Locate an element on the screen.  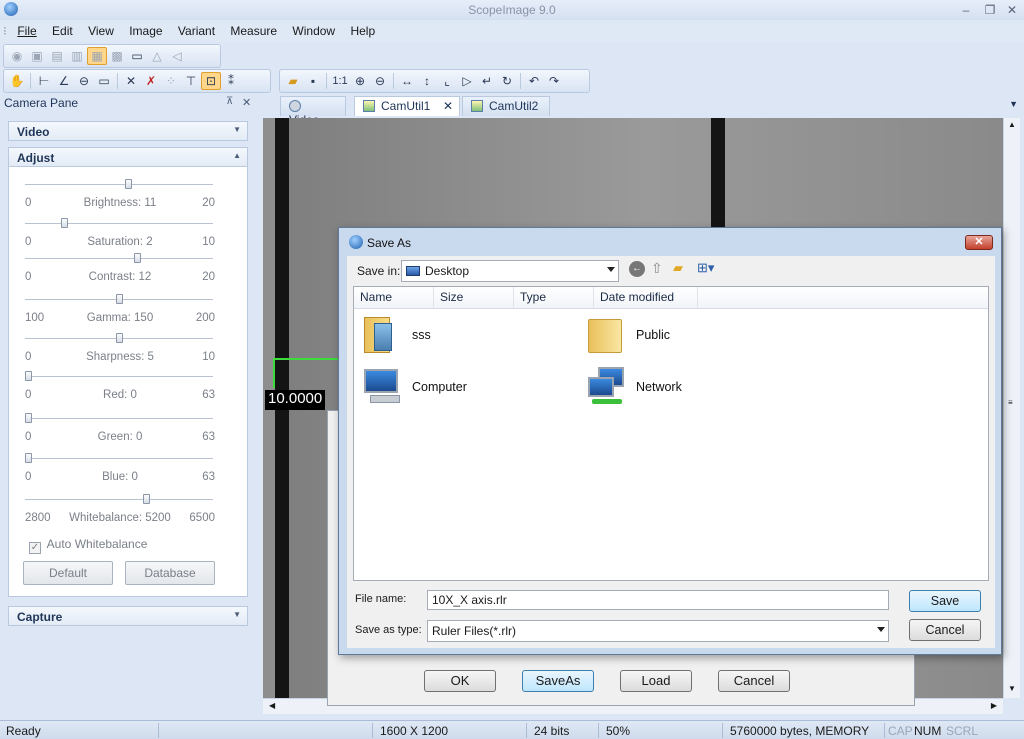
scroll-right-icon: ▶ is located at coordinates (994, 705).